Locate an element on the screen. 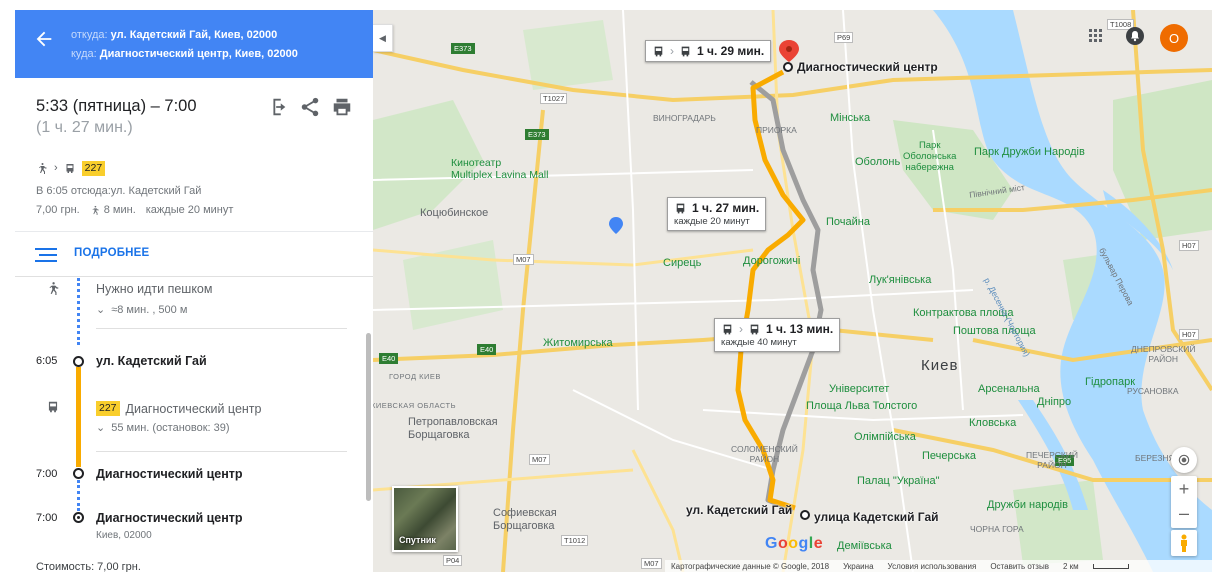  bus-step-details: ⌄ 55 мин. (остановок: 39) is located at coordinates (163, 428).